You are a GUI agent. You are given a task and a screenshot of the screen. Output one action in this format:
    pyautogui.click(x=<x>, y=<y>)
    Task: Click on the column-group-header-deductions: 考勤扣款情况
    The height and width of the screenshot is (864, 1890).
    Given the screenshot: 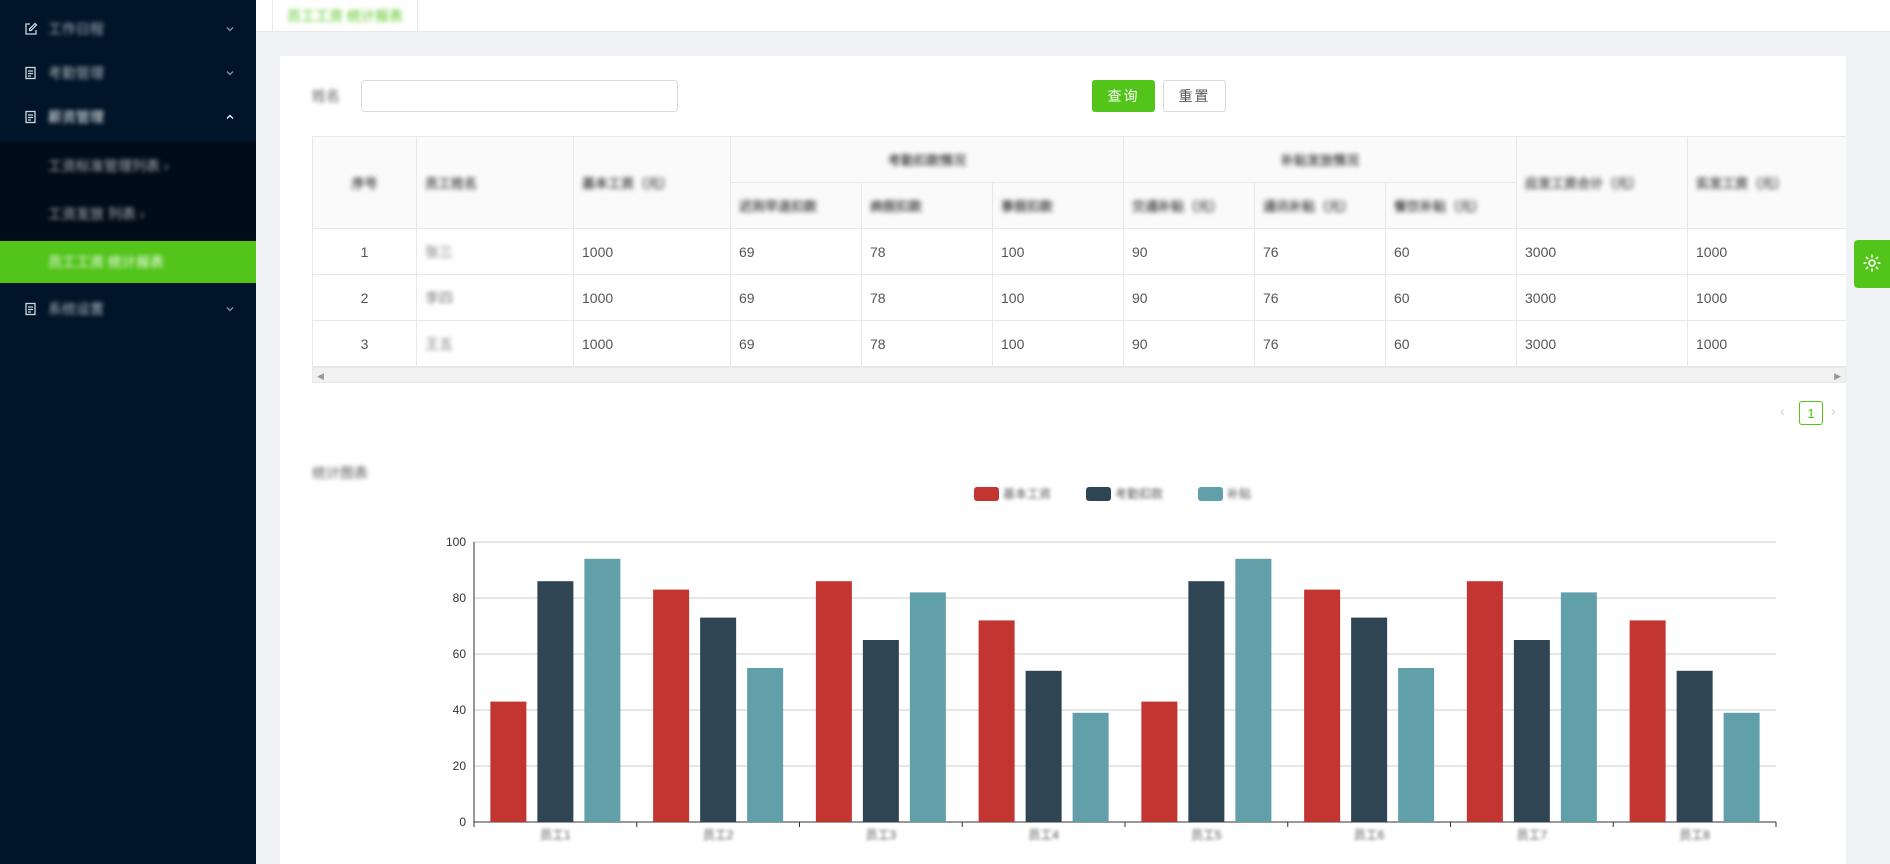 What is the action you would take?
    pyautogui.click(x=927, y=160)
    